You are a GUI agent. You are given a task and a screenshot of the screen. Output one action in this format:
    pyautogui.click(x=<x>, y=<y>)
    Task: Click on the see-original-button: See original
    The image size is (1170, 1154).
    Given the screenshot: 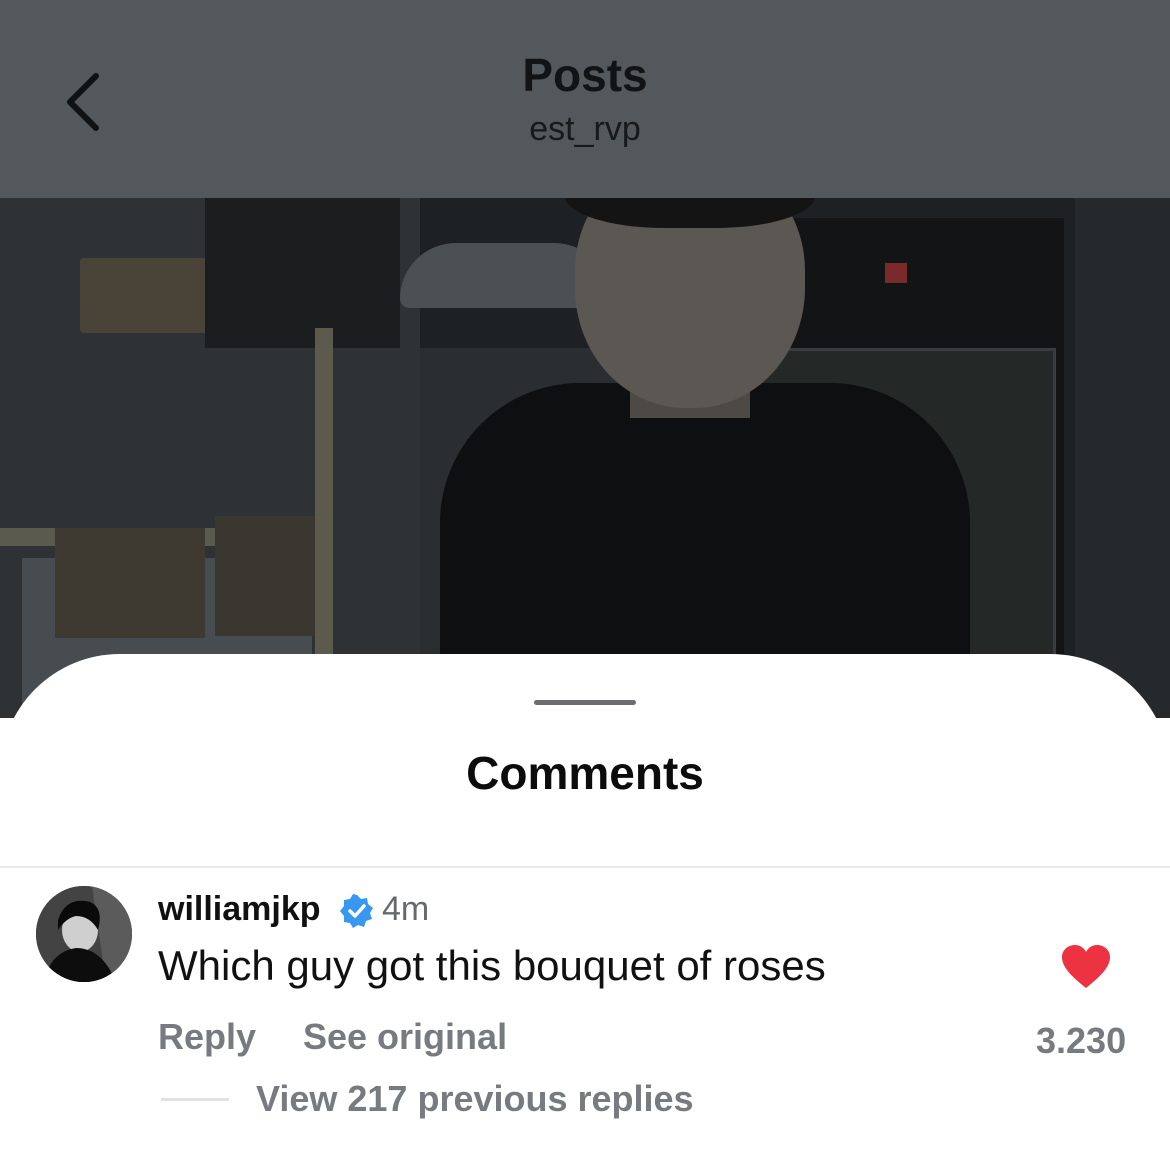 What is the action you would take?
    pyautogui.click(x=405, y=1037)
    